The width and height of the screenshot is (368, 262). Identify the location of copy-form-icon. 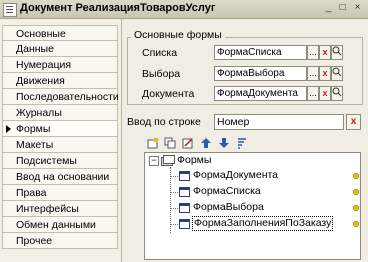
(170, 143).